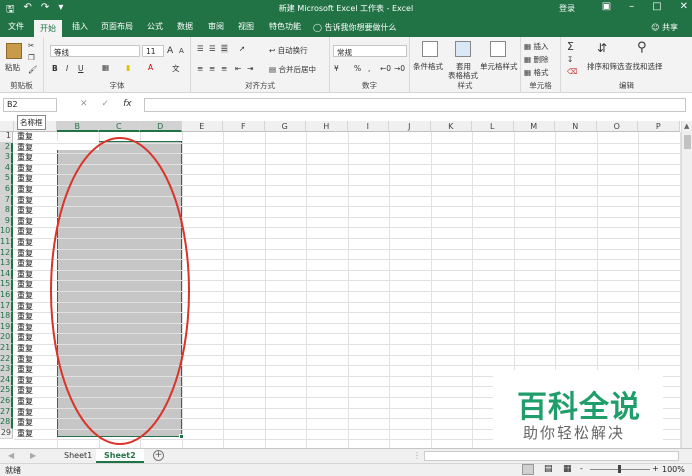  What do you see at coordinates (499, 66) in the screenshot?
I see `cell-styles-button: 单元格样式` at bounding box center [499, 66].